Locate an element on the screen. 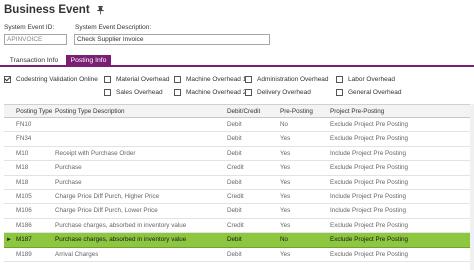  table-row: FN10 Debit No Exclude Project Pre Posting is located at coordinates (237, 125).